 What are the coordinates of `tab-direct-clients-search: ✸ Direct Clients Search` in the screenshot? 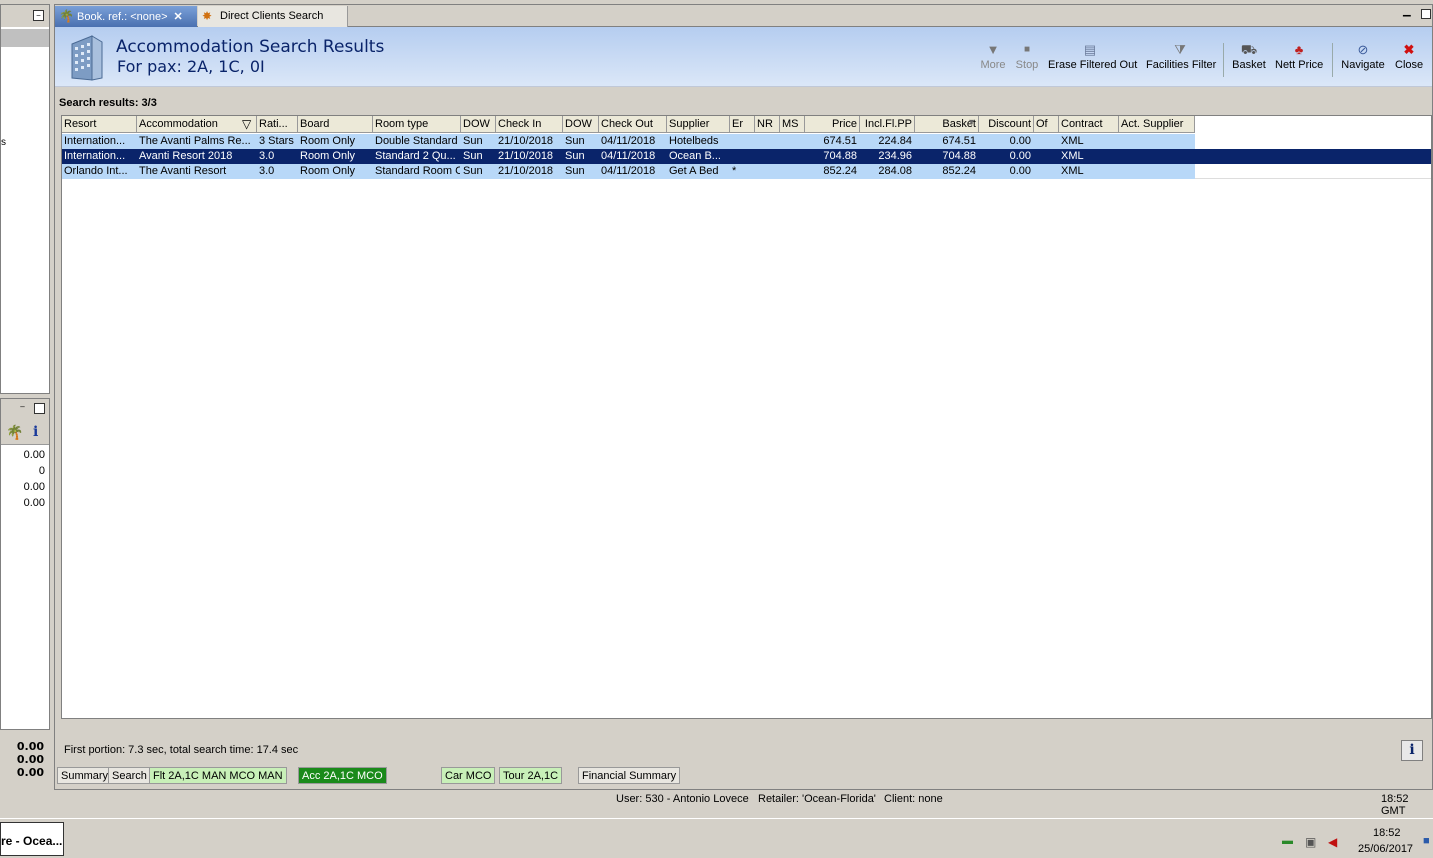 It's located at (273, 16).